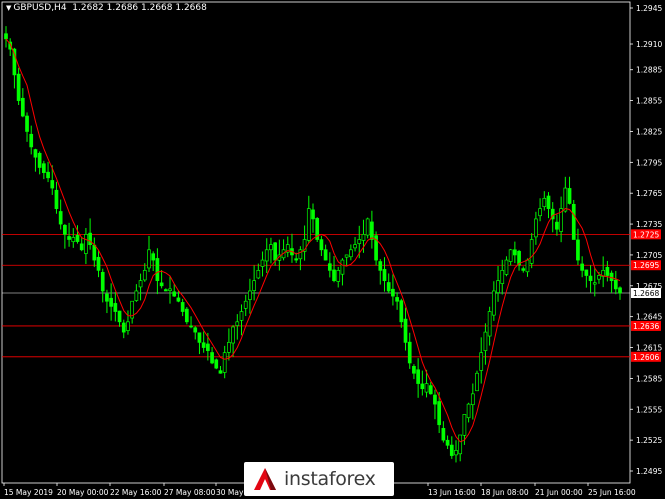 Image resolution: width=665 pixels, height=499 pixels. Describe the element at coordinates (230, 492) in the screenshot. I see `date-tick-label: 30 May` at that location.